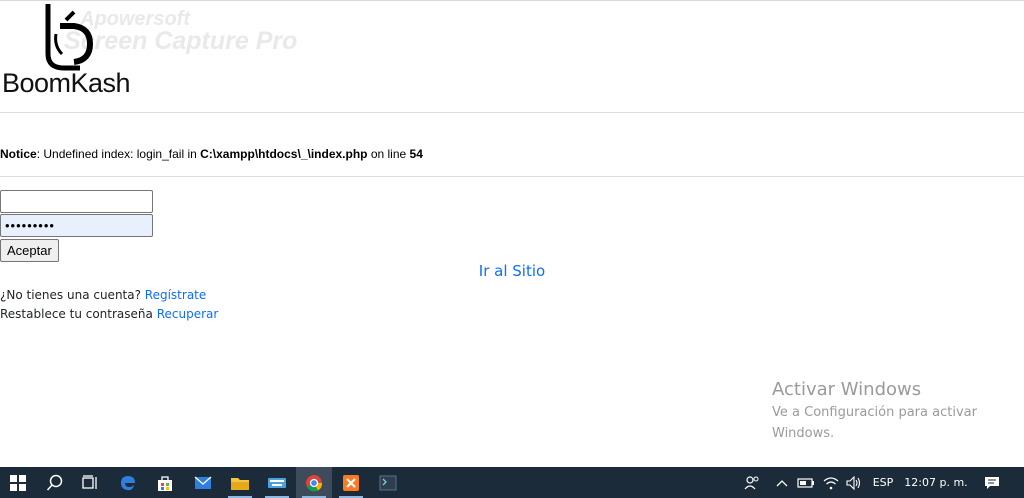 The height and width of the screenshot is (498, 1024). Describe the element at coordinates (18, 154) in the screenshot. I see `notice-label: Notice` at that location.